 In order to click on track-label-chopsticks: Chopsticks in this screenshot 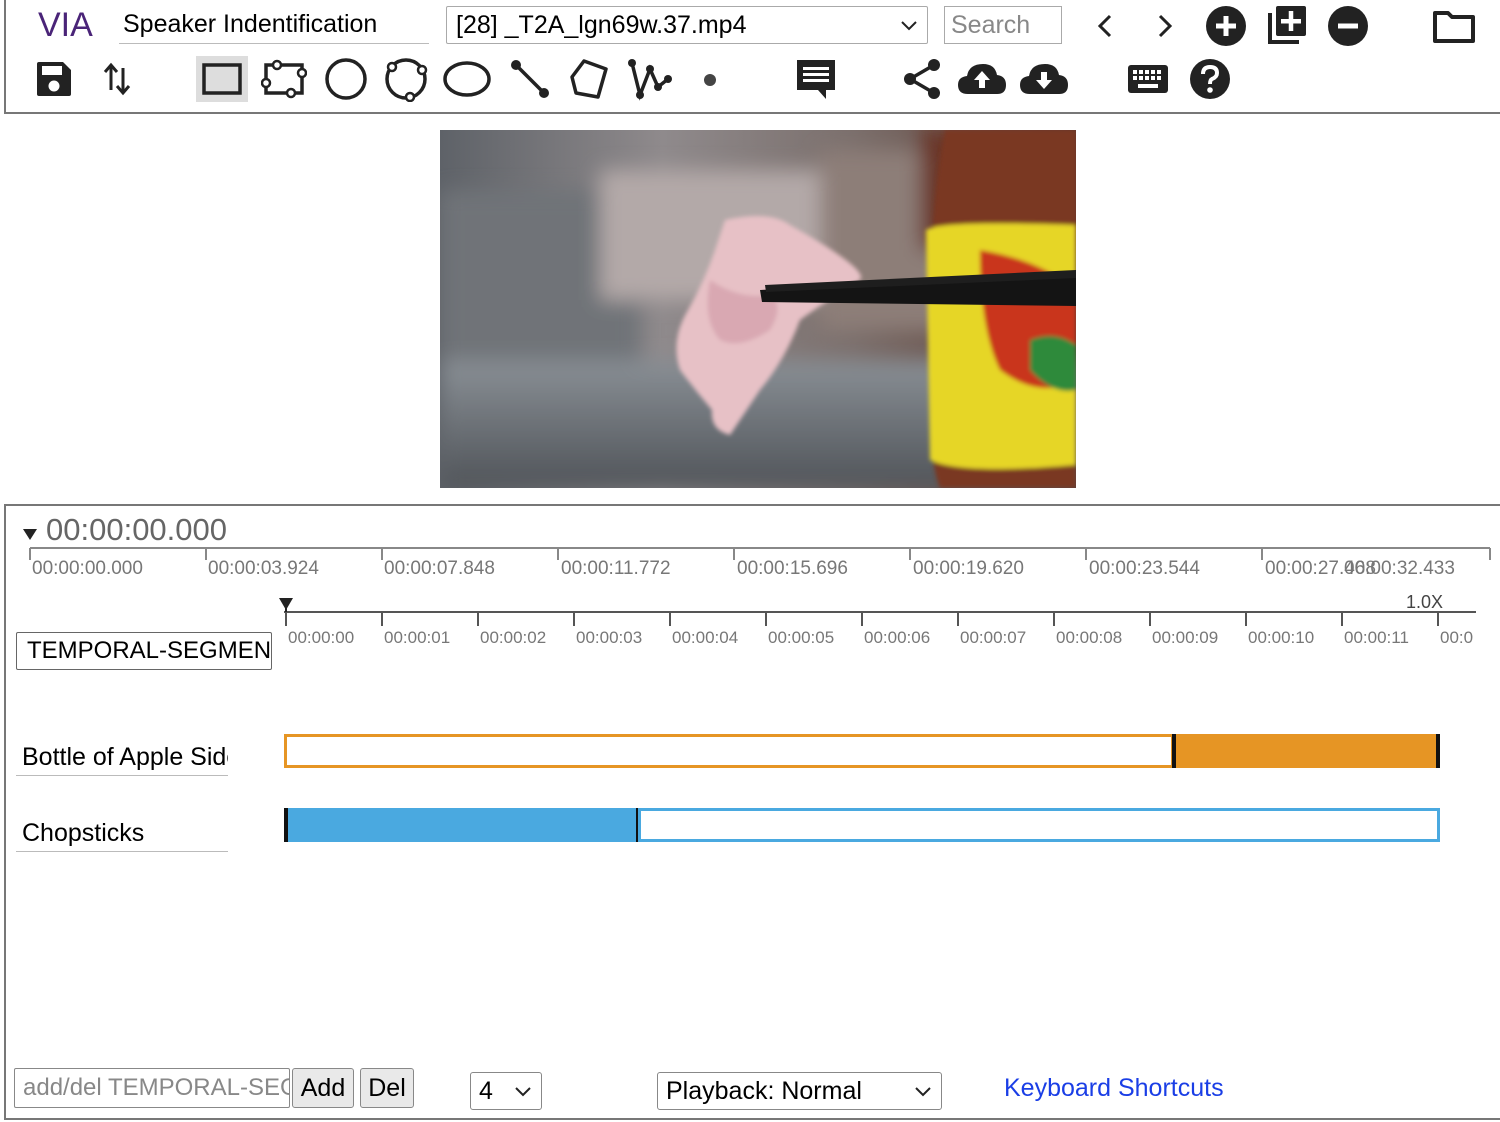, I will do `click(122, 834)`.